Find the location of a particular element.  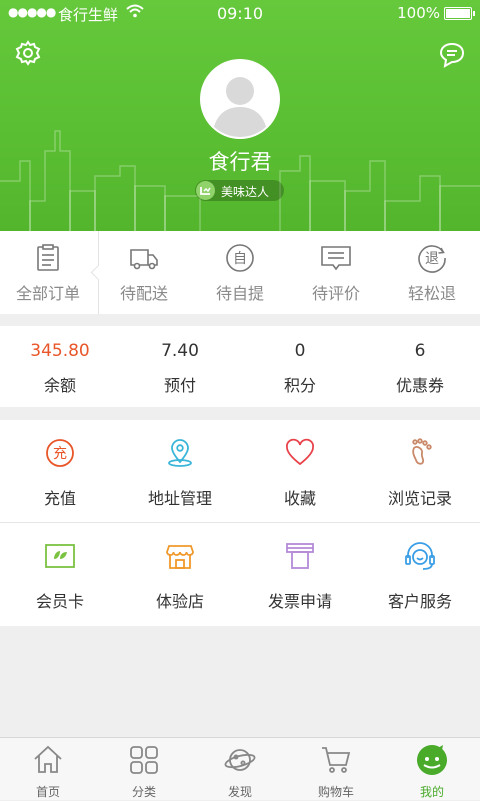

stat-balance: 345.80 余额 is located at coordinates (60, 366).